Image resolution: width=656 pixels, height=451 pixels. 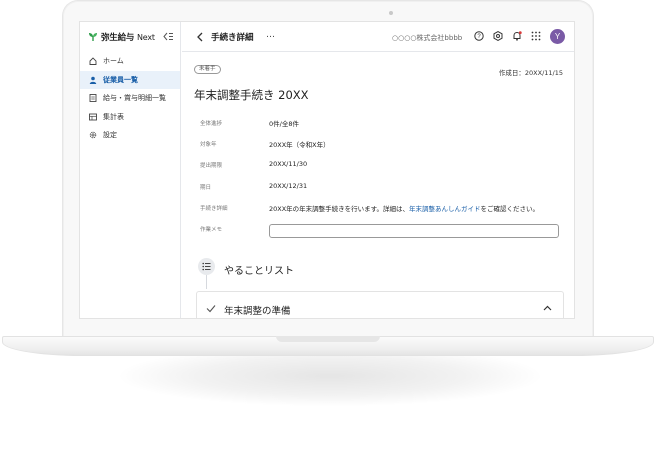 What do you see at coordinates (299, 145) in the screenshot?
I see `field-value-target-year: 20XX年（令和X年）` at bounding box center [299, 145].